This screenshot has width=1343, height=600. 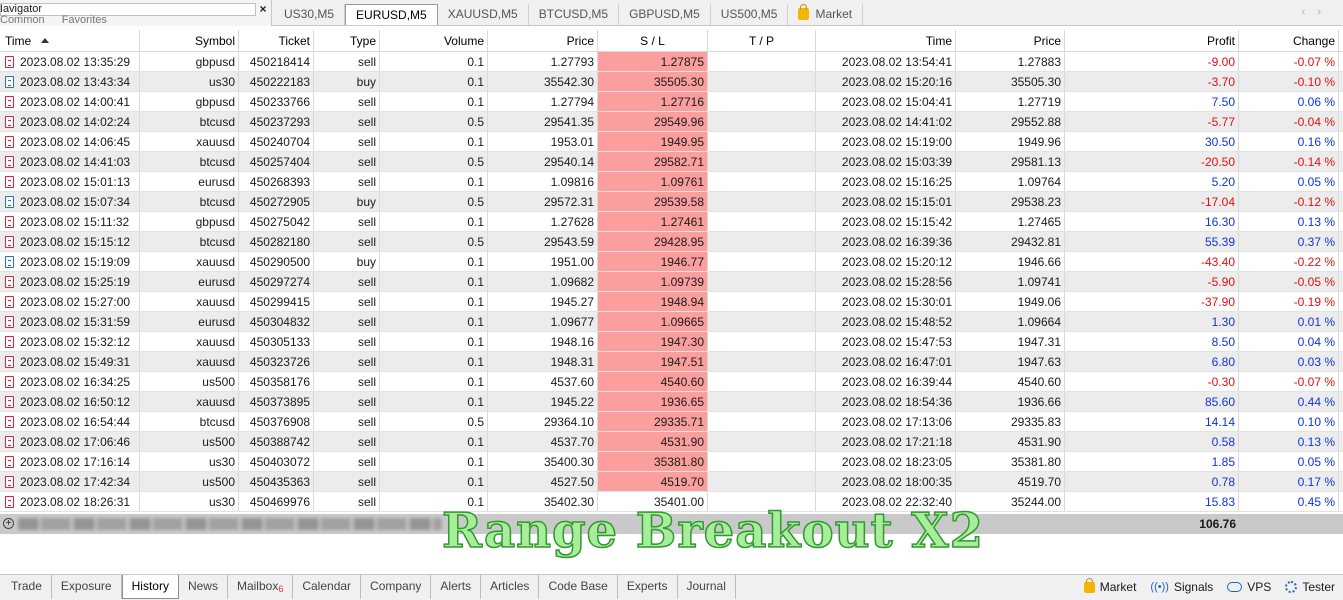 I want to click on cell-time: 2023.08.02 17:42:34, so click(x=70, y=481).